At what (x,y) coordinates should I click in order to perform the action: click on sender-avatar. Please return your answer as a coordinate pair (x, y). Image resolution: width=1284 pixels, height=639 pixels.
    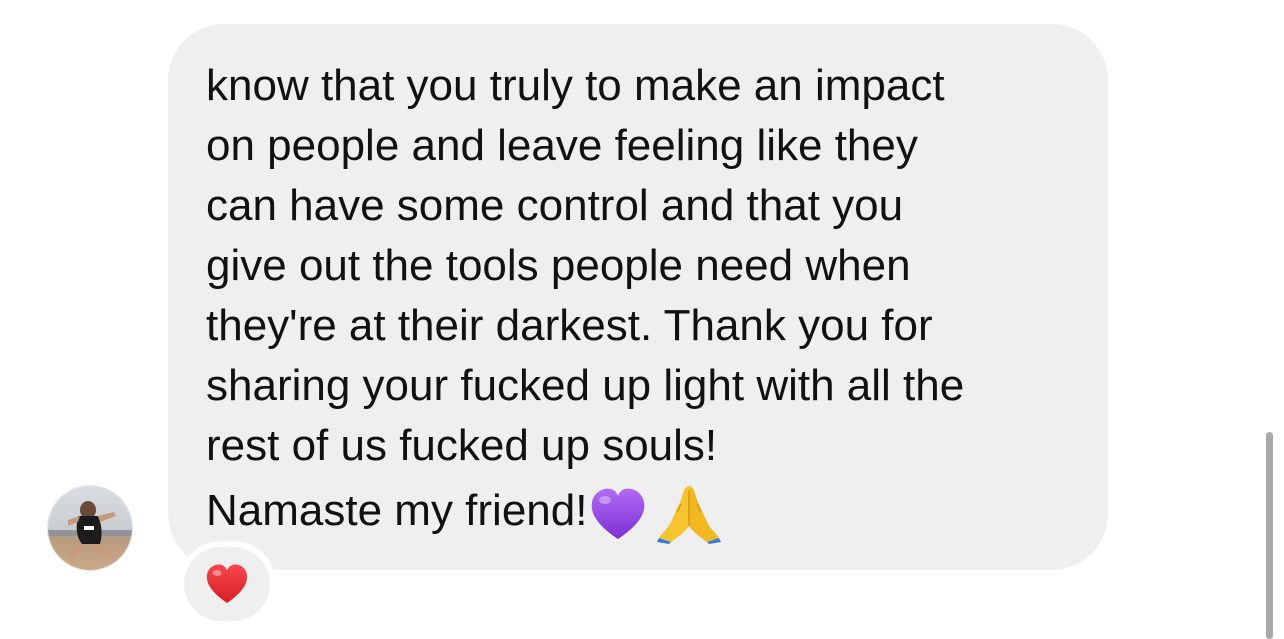
    Looking at the image, I should click on (90, 528).